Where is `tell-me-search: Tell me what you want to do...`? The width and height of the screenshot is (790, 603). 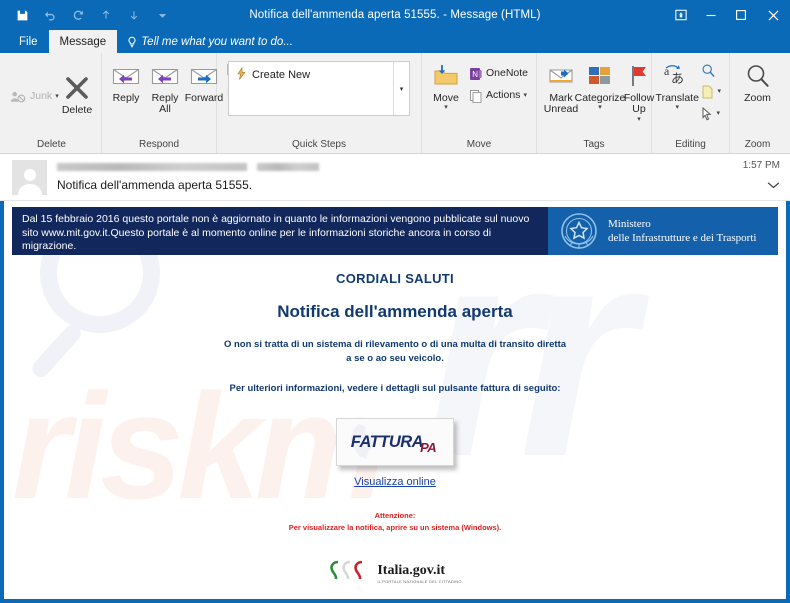 tell-me-search: Tell me what you want to do... is located at coordinates (210, 41).